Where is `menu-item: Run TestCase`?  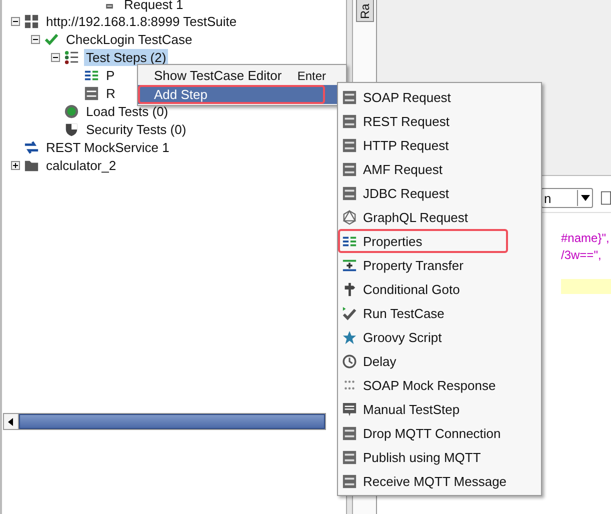 menu-item: Run TestCase is located at coordinates (439, 313).